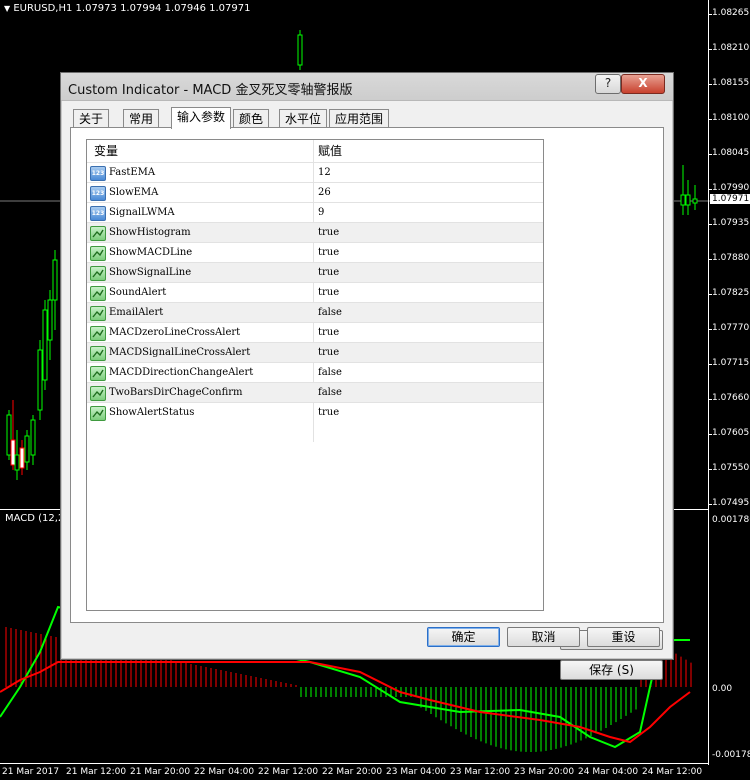 The image size is (750, 780). Describe the element at coordinates (730, 199) in the screenshot. I see `current-price-tag: 1.07971` at that location.